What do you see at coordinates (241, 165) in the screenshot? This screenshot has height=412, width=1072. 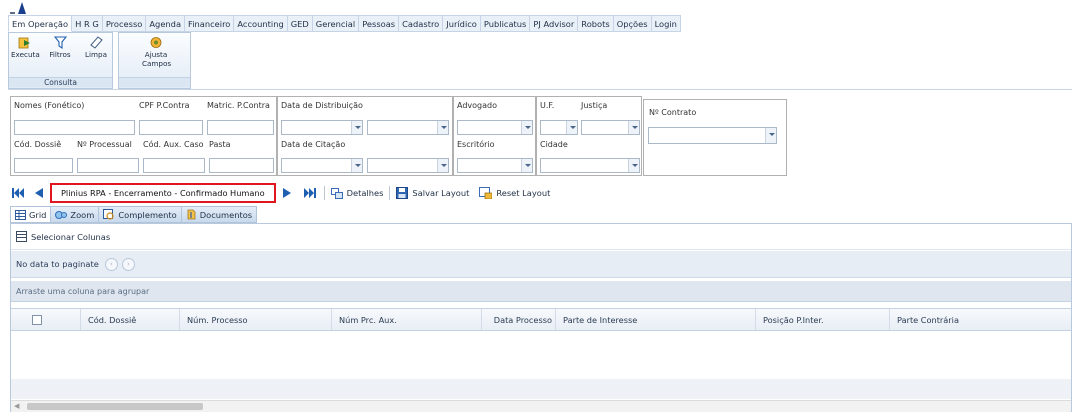 I see `pasta-input` at bounding box center [241, 165].